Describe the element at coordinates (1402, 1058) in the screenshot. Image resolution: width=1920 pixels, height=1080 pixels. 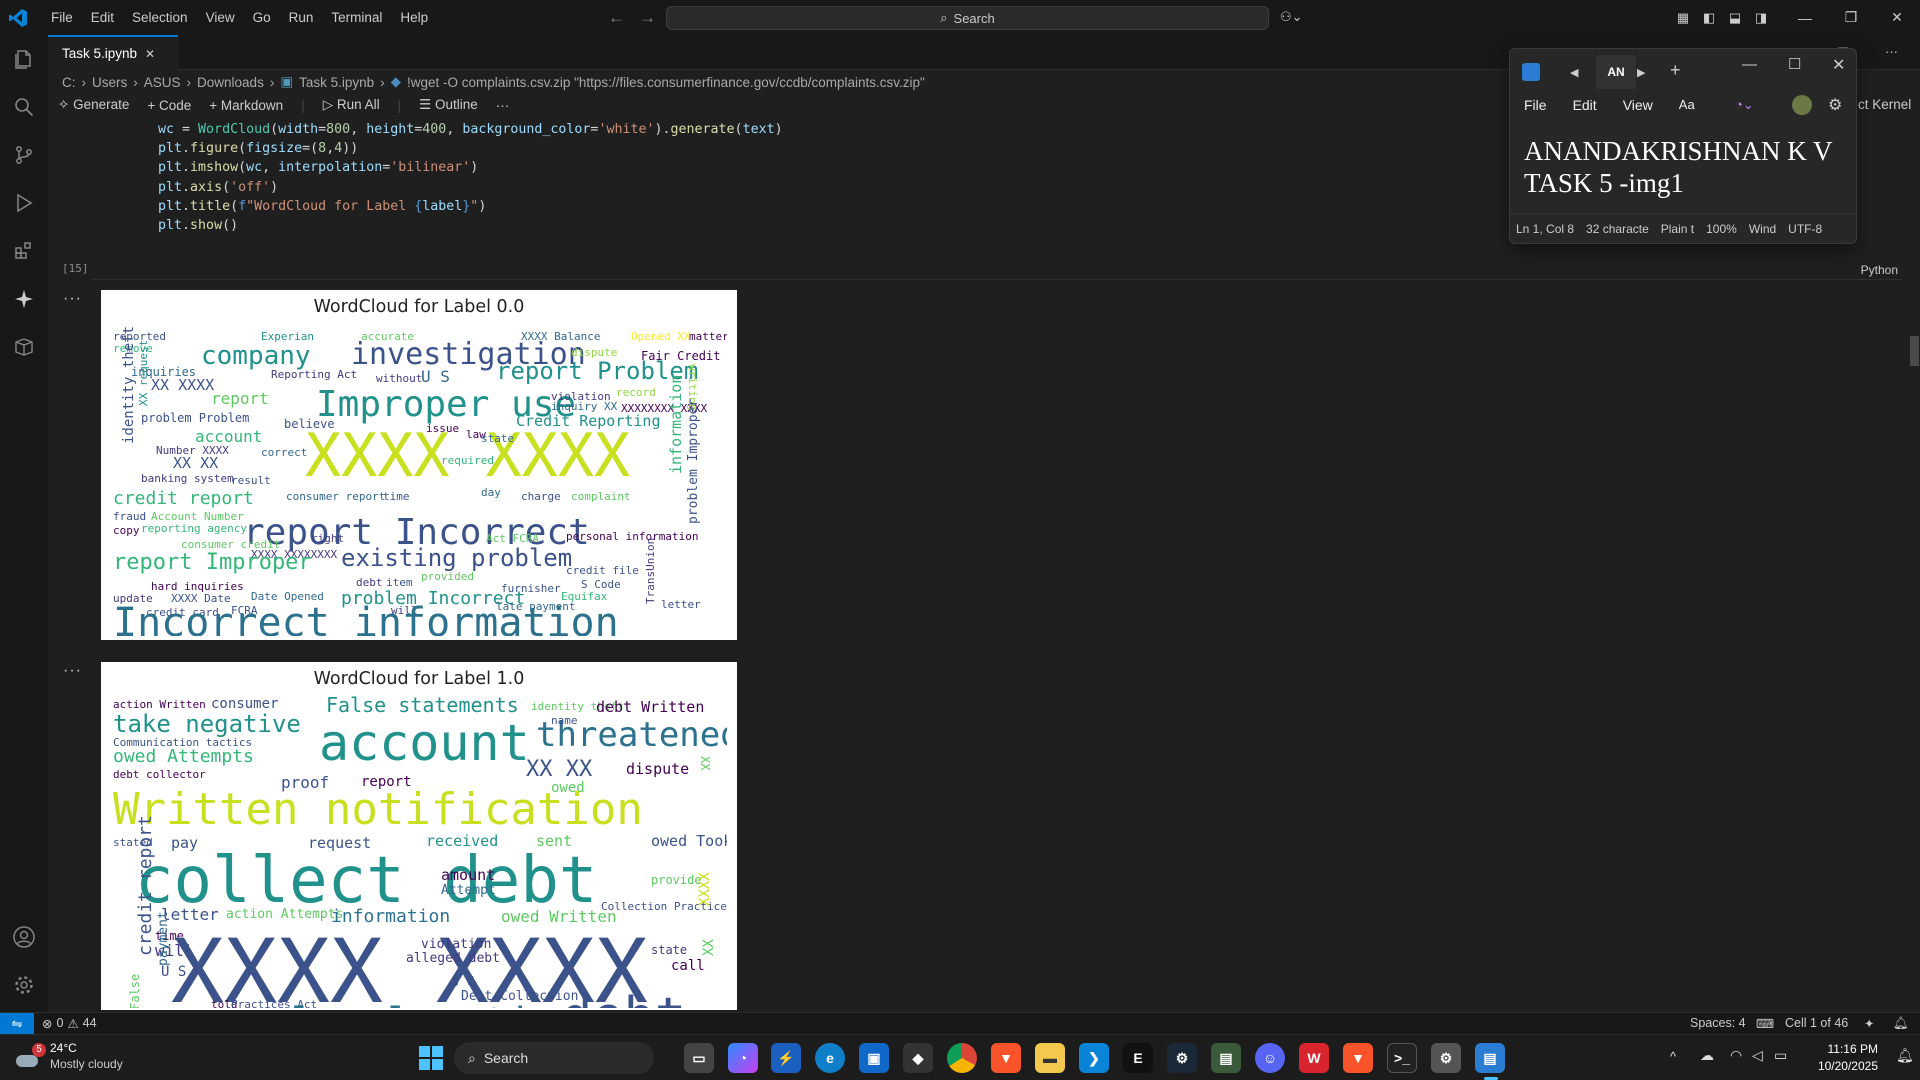
I see `terminal-icon: >_` at that location.